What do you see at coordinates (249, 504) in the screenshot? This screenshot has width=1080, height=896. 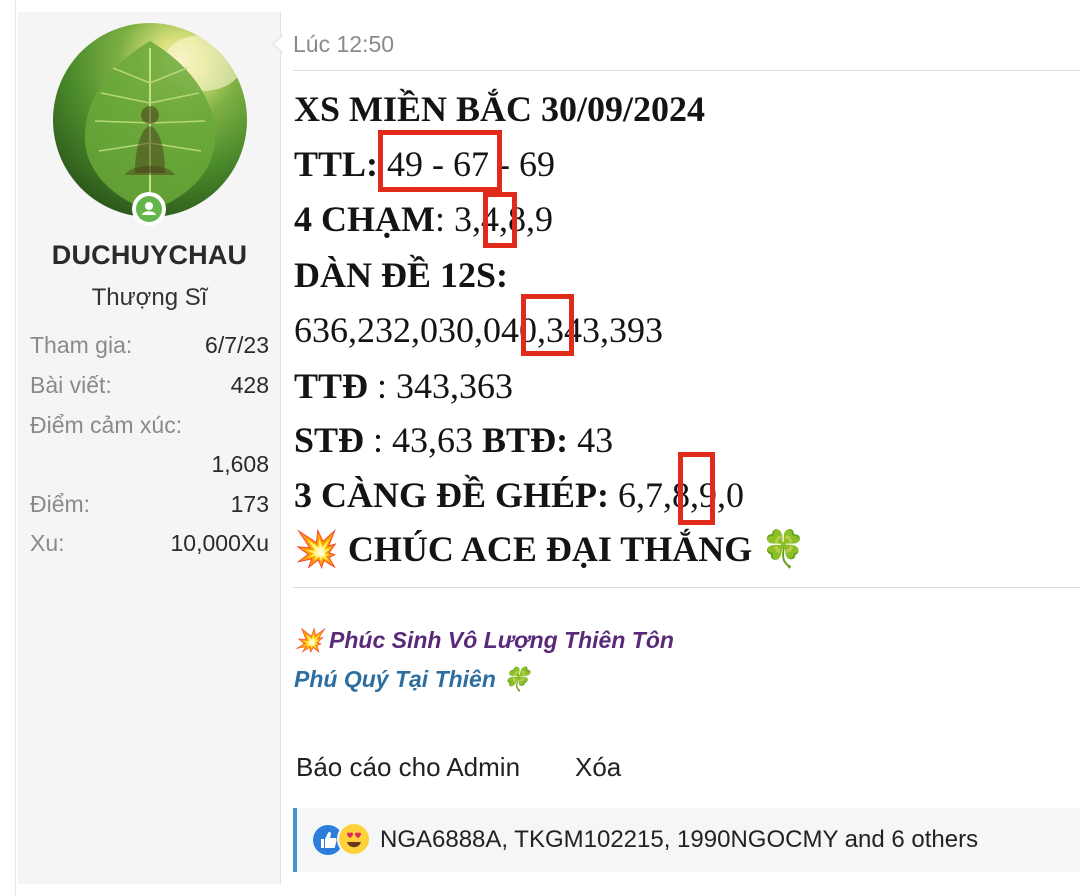 I see `stat-value-points: 173` at bounding box center [249, 504].